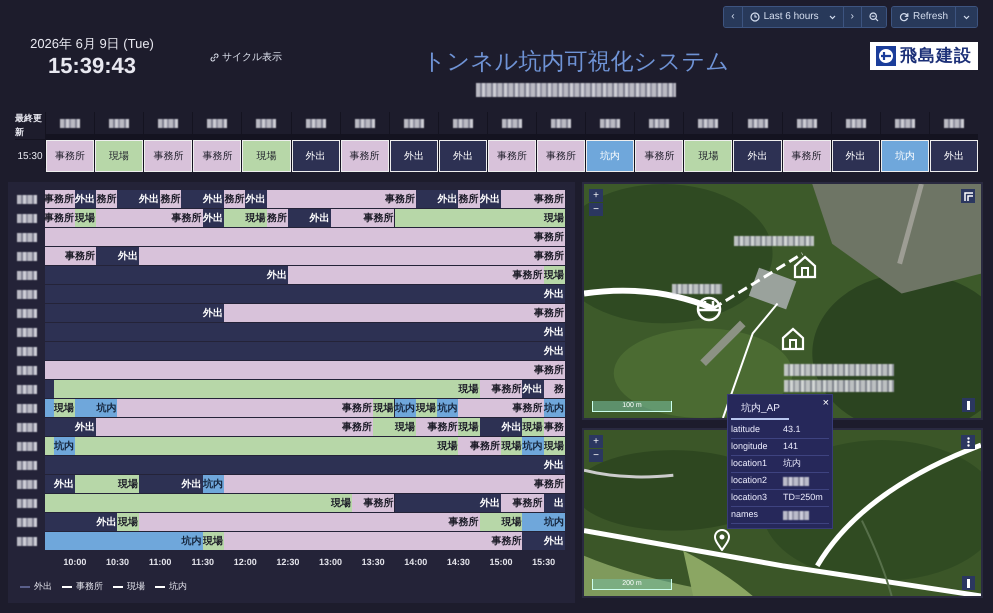 This screenshot has width=993, height=613. What do you see at coordinates (825, 403) in the screenshot?
I see `close-button: ×` at bounding box center [825, 403].